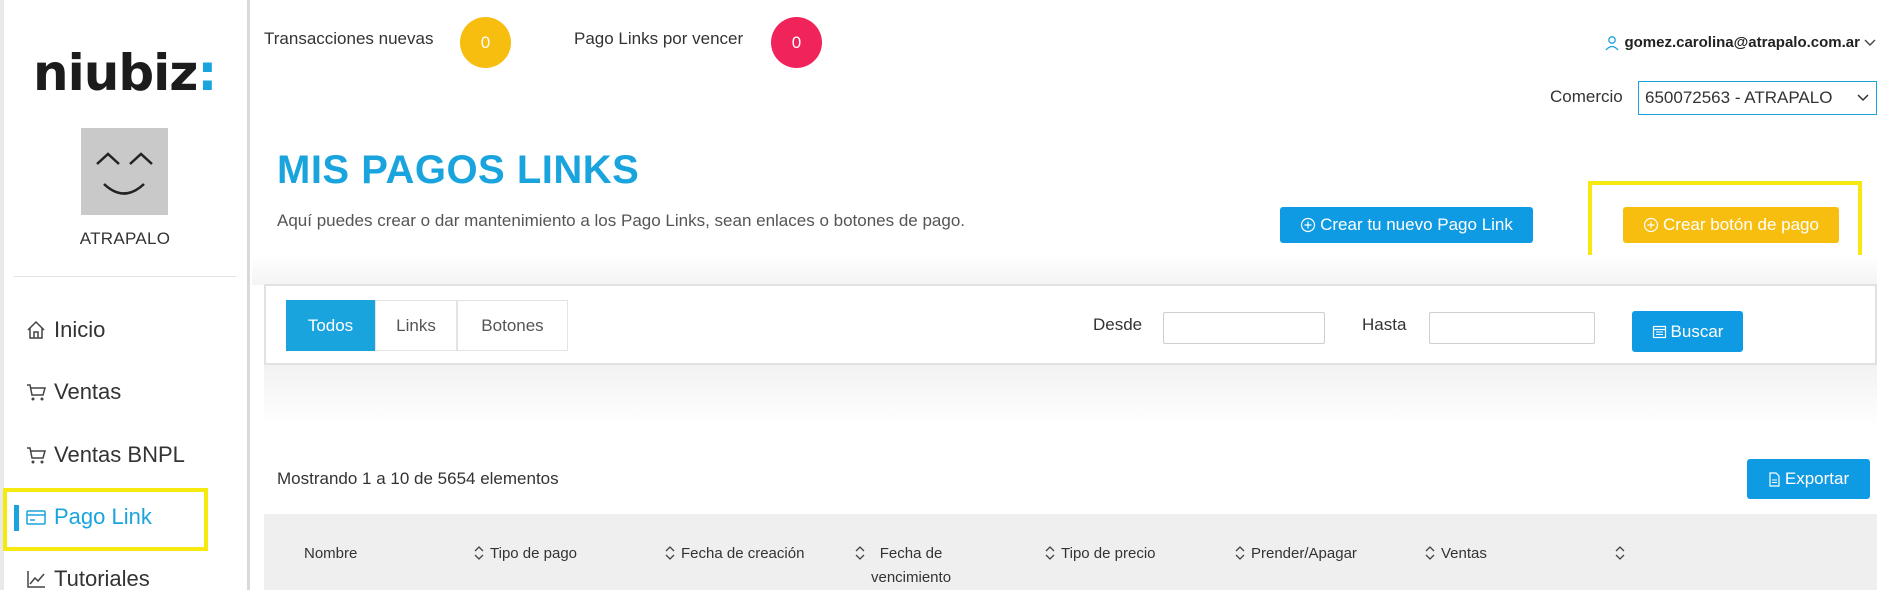 The height and width of the screenshot is (590, 1877). I want to click on export-button: Exportar, so click(1808, 479).